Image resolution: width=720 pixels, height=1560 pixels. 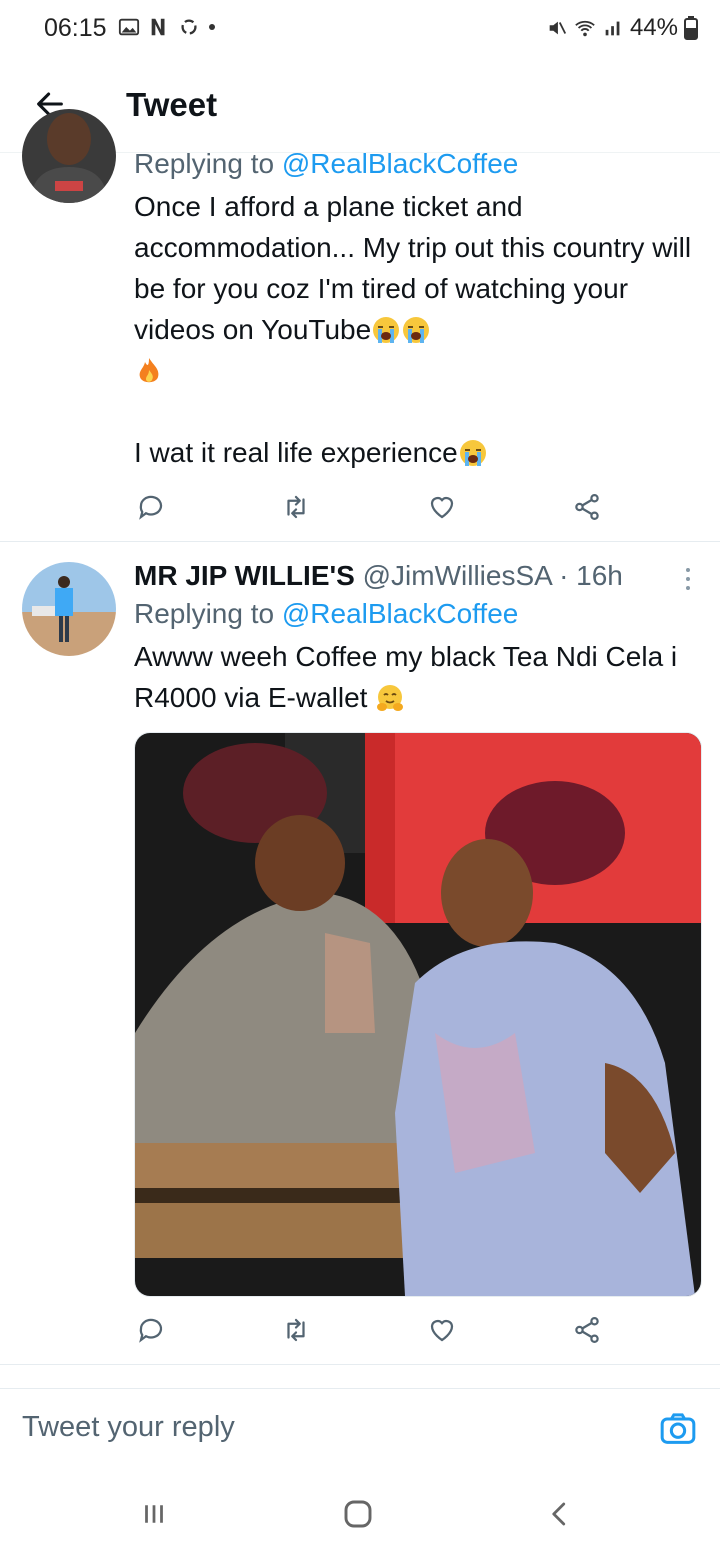 What do you see at coordinates (688, 570) in the screenshot?
I see `more-options-icon` at bounding box center [688, 570].